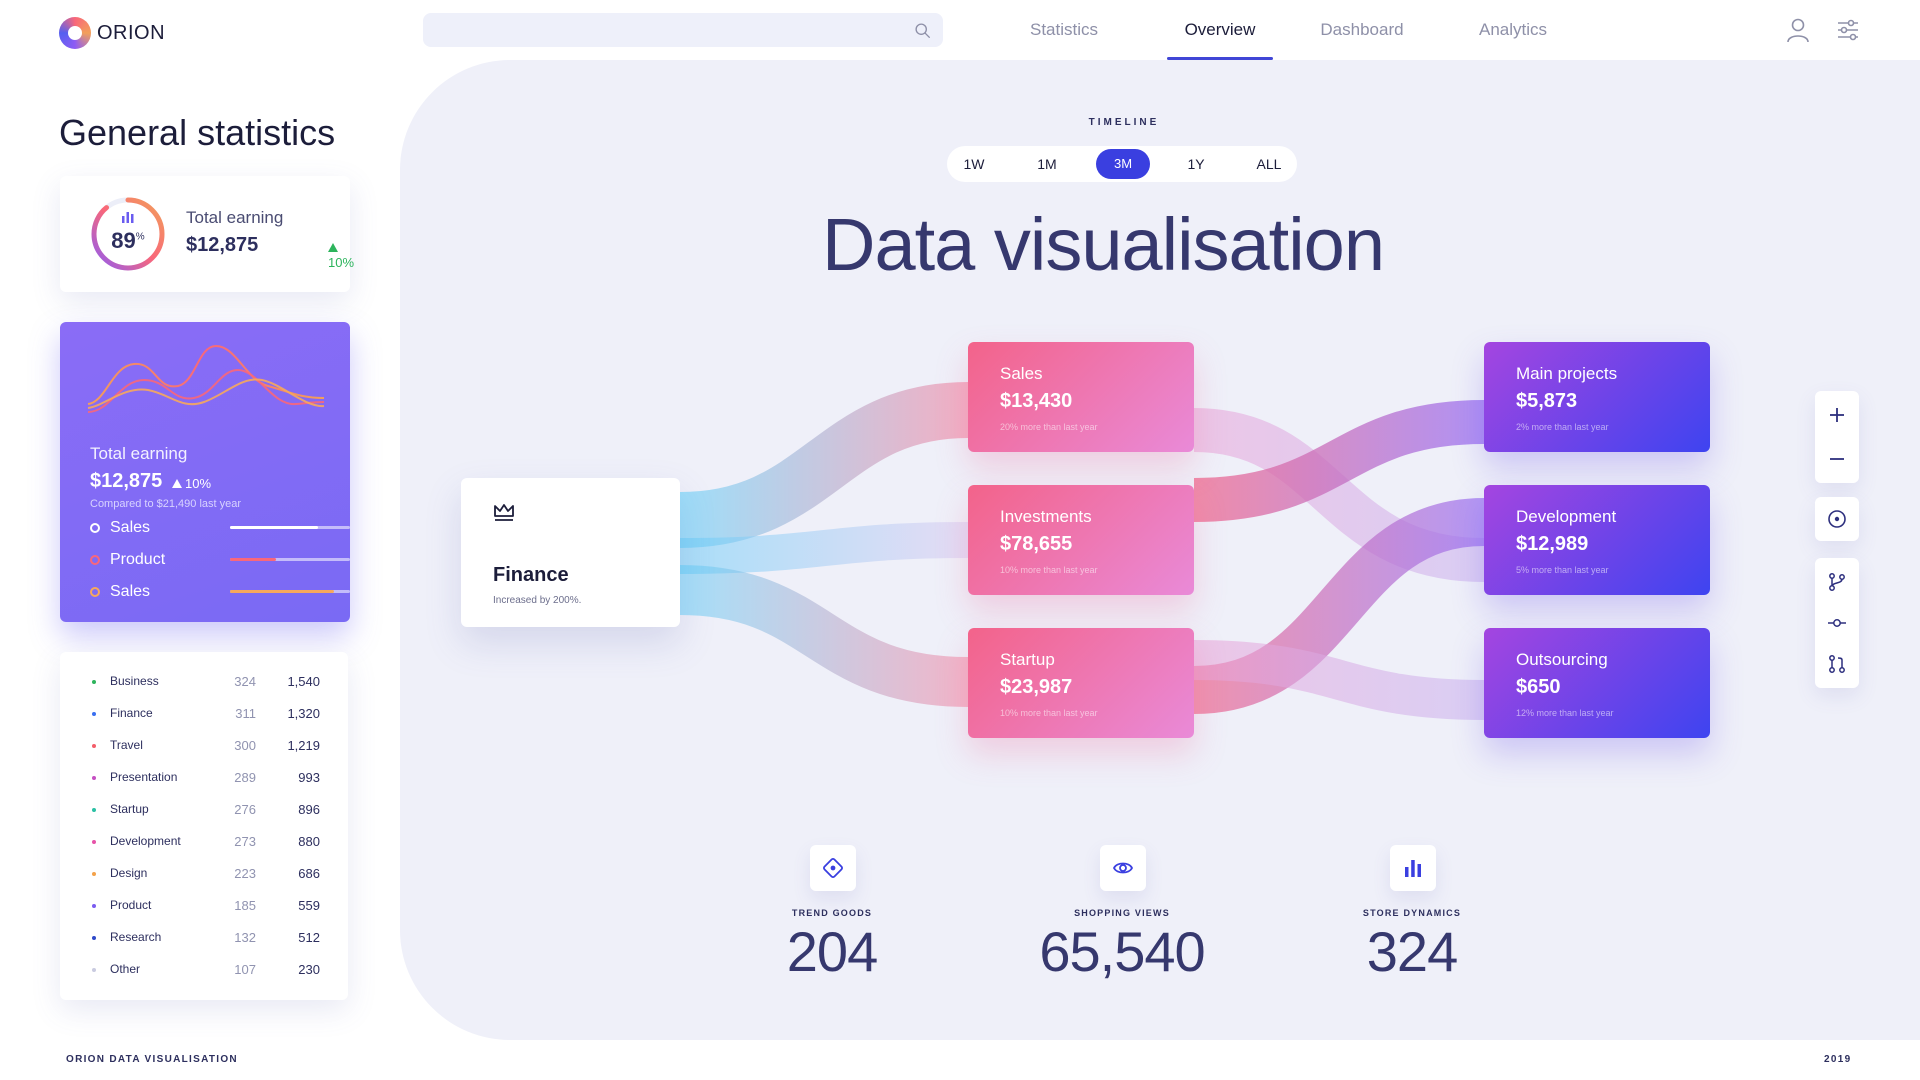  What do you see at coordinates (570, 552) in the screenshot?
I see `finance-card: Finance Increased by 200%.` at bounding box center [570, 552].